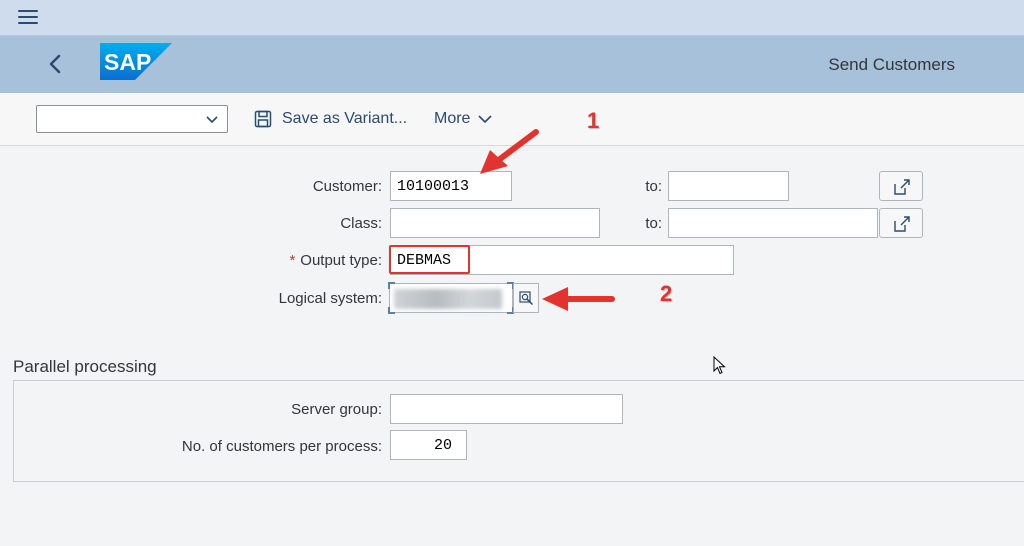 The image size is (1024, 546). I want to click on required-indicator: *, so click(292, 260).